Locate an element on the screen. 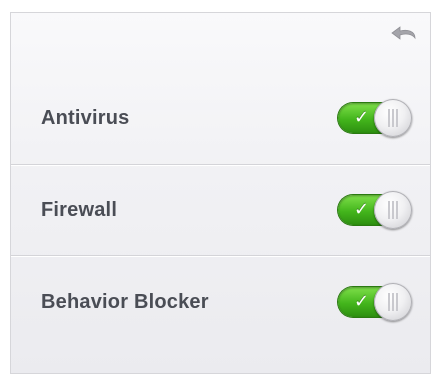 This screenshot has width=436, height=382. firewall-toggle: ✓ is located at coordinates (375, 210).